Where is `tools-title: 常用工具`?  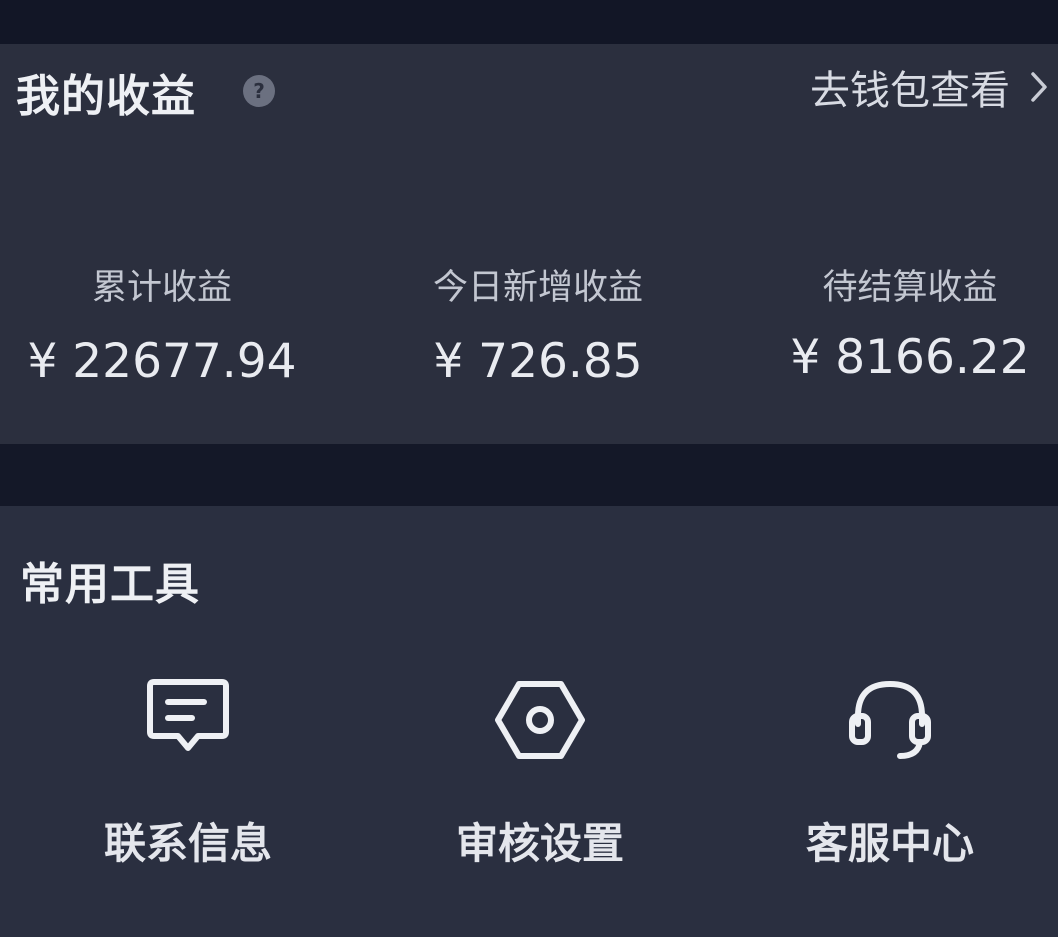
tools-title: 常用工具 is located at coordinates (110, 584).